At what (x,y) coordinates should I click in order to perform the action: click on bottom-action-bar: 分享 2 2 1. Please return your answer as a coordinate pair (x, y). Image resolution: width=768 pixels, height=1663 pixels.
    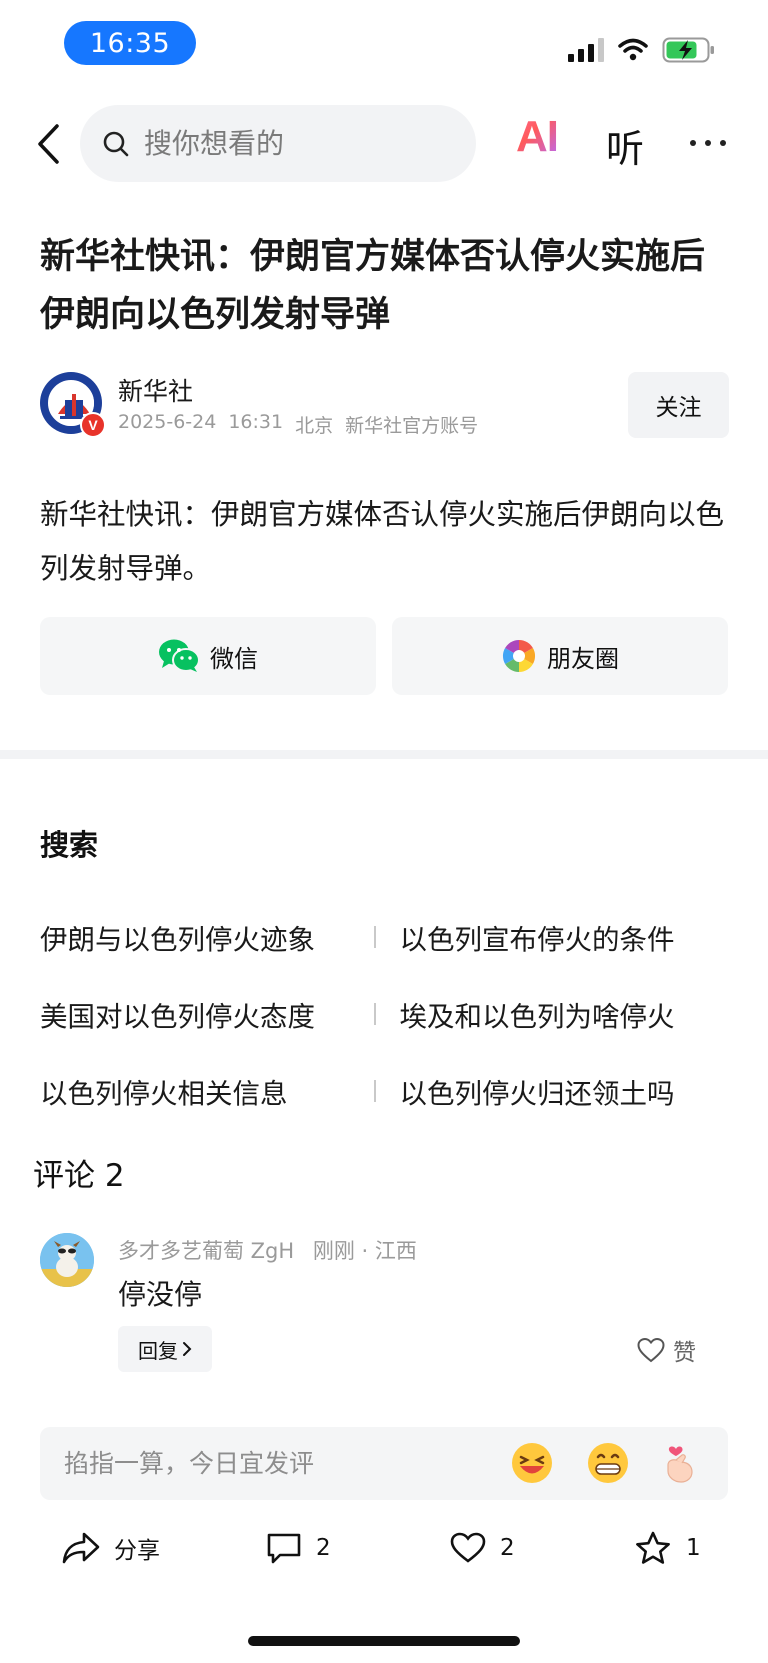
    Looking at the image, I should click on (384, 1548).